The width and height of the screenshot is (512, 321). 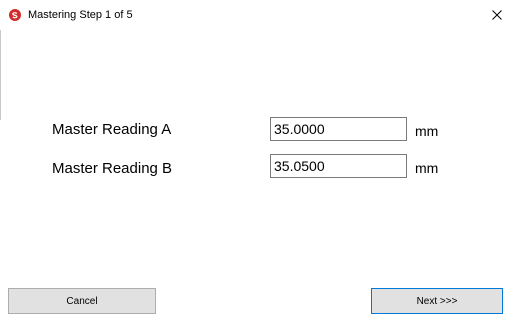 I want to click on cancel-button-label: Cancel, so click(x=82, y=301).